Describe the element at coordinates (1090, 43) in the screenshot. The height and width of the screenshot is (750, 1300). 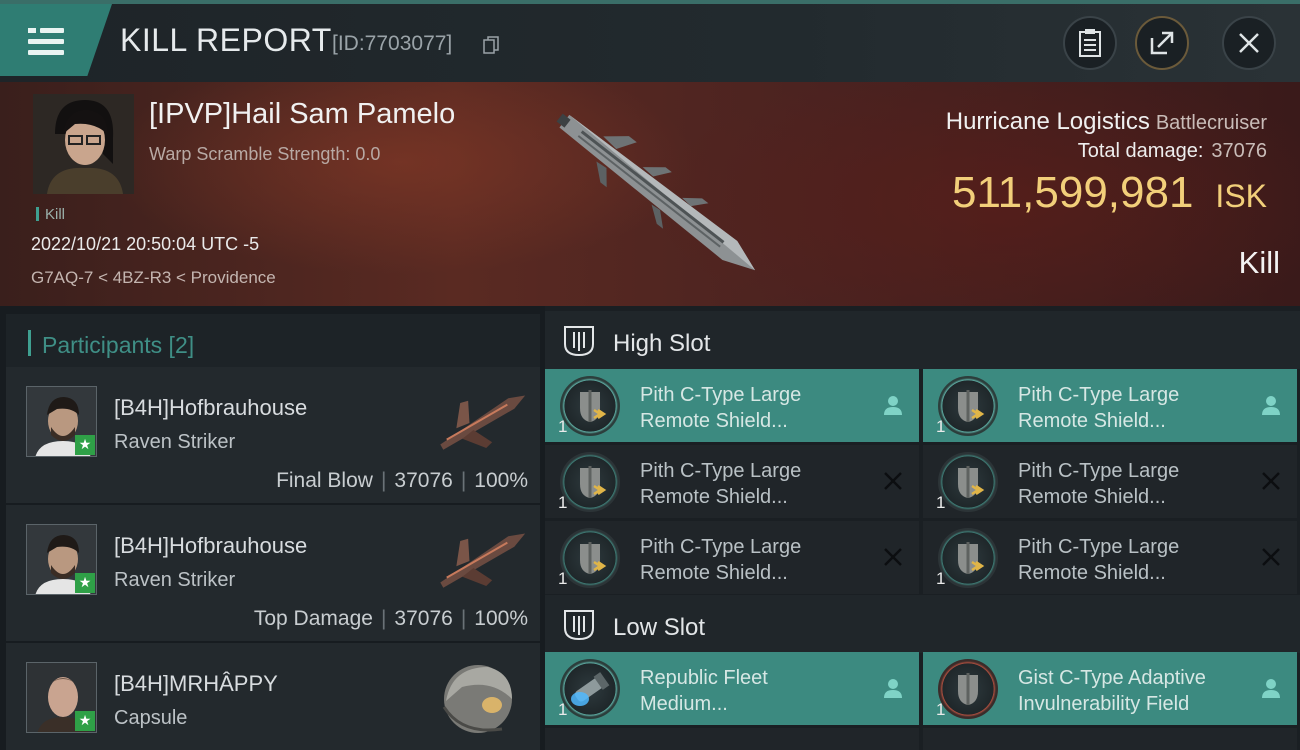
I see `clipboard-button` at that location.